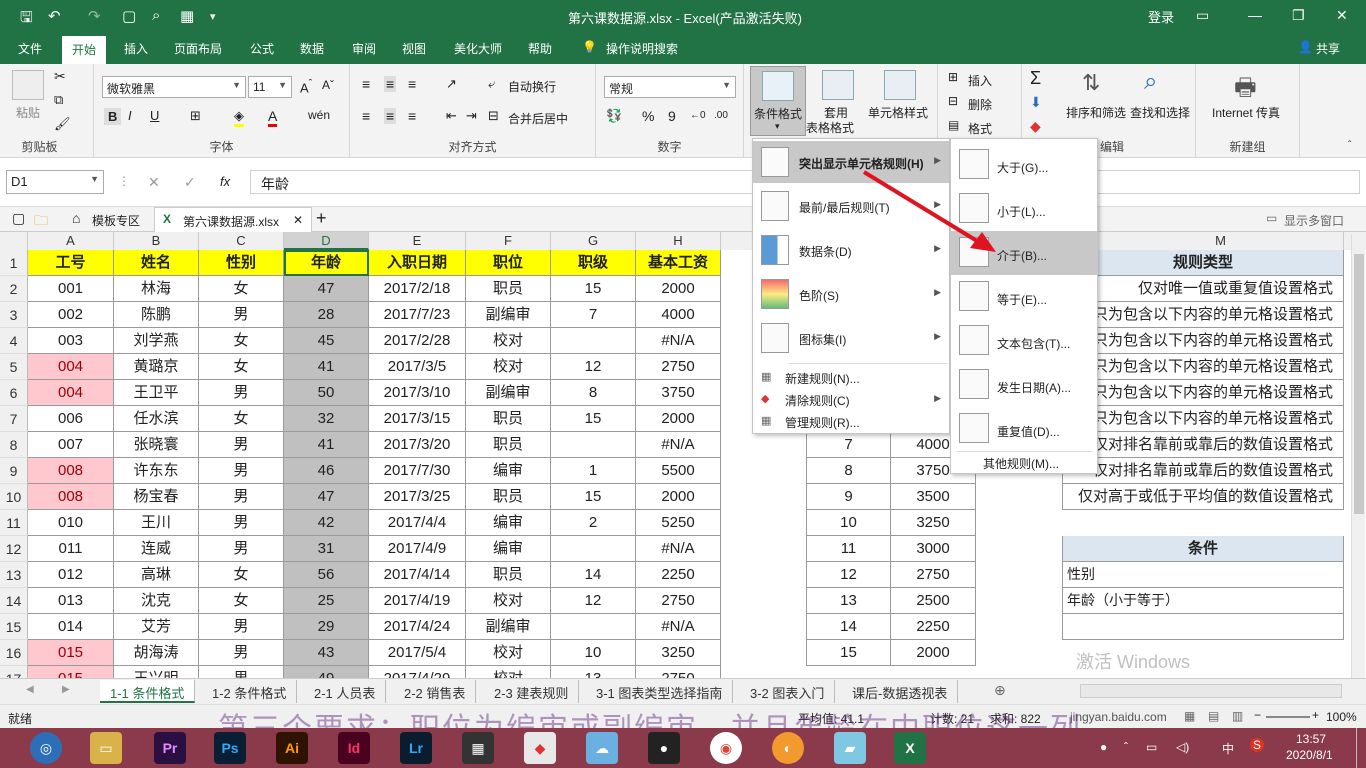 Image resolution: width=1366 pixels, height=768 pixels. What do you see at coordinates (1189, 716) in the screenshot?
I see `normal-view-icon: ▦` at bounding box center [1189, 716].